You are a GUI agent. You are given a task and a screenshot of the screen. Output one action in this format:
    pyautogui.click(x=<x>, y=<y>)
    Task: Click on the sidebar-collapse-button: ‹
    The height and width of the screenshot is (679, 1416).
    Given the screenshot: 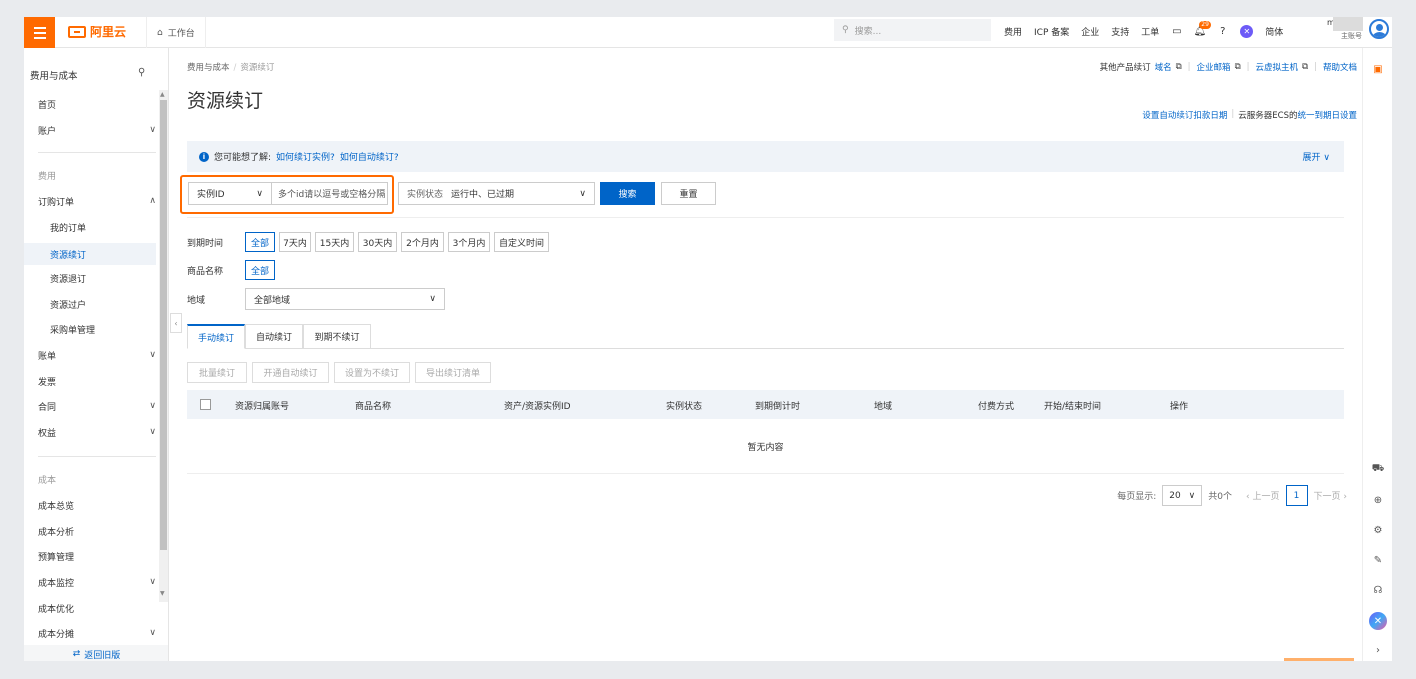 What is the action you would take?
    pyautogui.click(x=176, y=323)
    